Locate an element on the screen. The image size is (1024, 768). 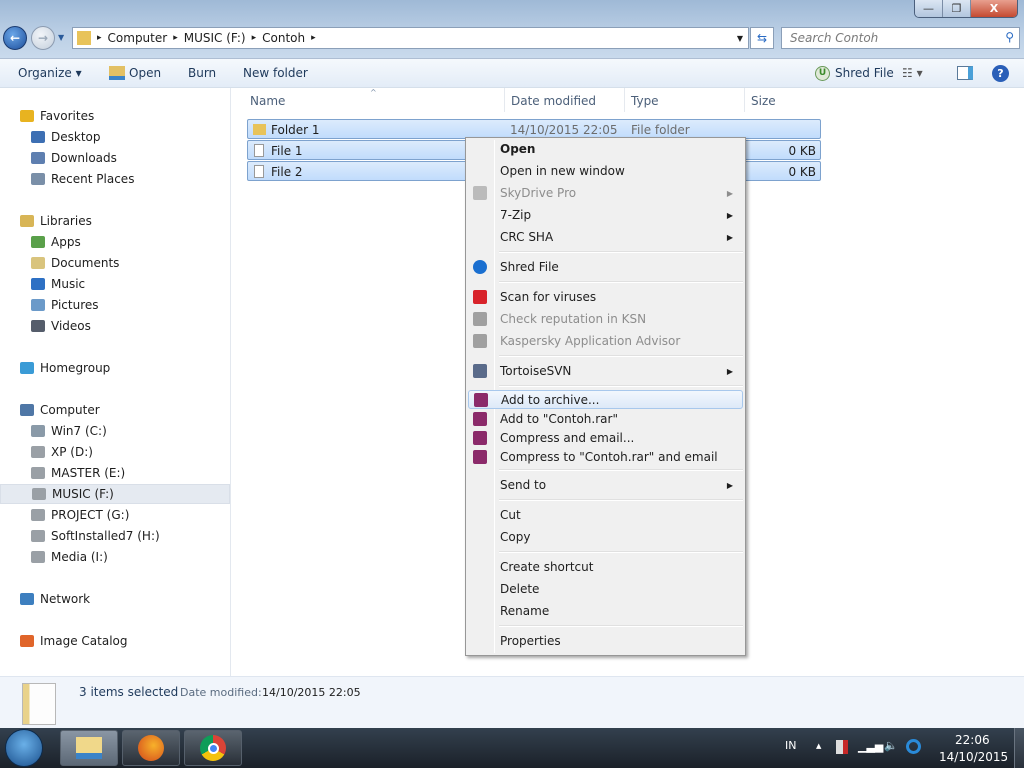
menu-item-compress-to-contoh-rar-and-email: Compress to "Contoh.rar" and email is located at coordinates (605, 456).